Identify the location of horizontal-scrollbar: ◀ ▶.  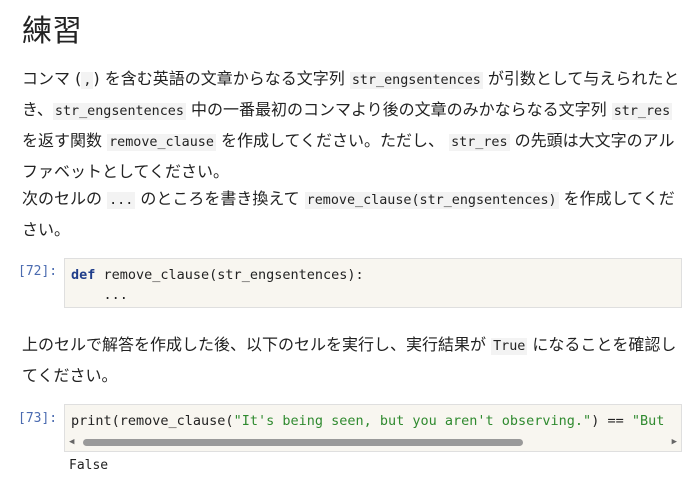
(373, 442).